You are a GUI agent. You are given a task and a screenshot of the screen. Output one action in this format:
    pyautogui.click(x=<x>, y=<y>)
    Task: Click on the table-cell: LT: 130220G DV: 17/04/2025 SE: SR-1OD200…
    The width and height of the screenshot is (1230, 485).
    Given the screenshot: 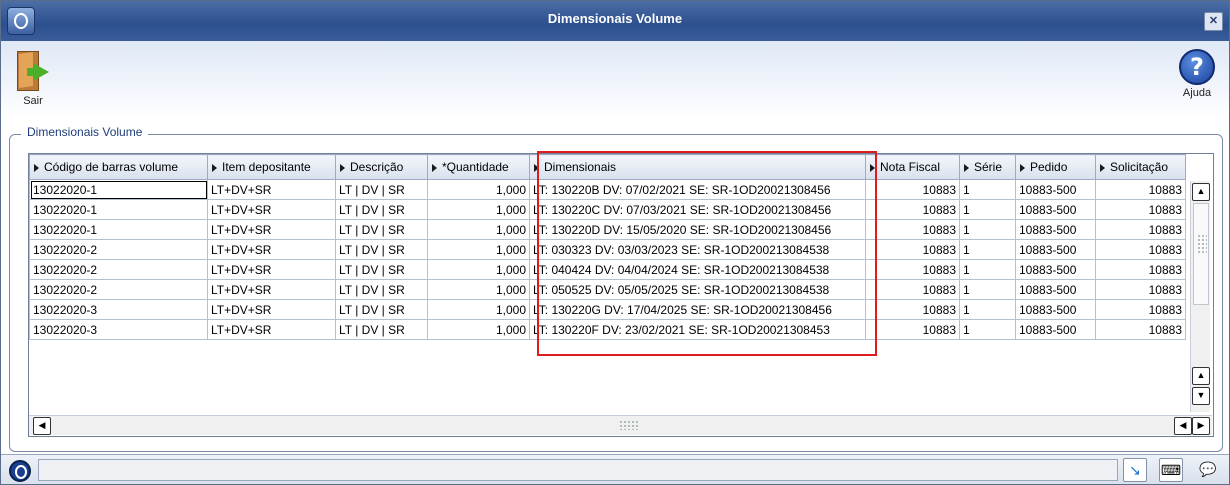 What is the action you would take?
    pyautogui.click(x=697, y=309)
    